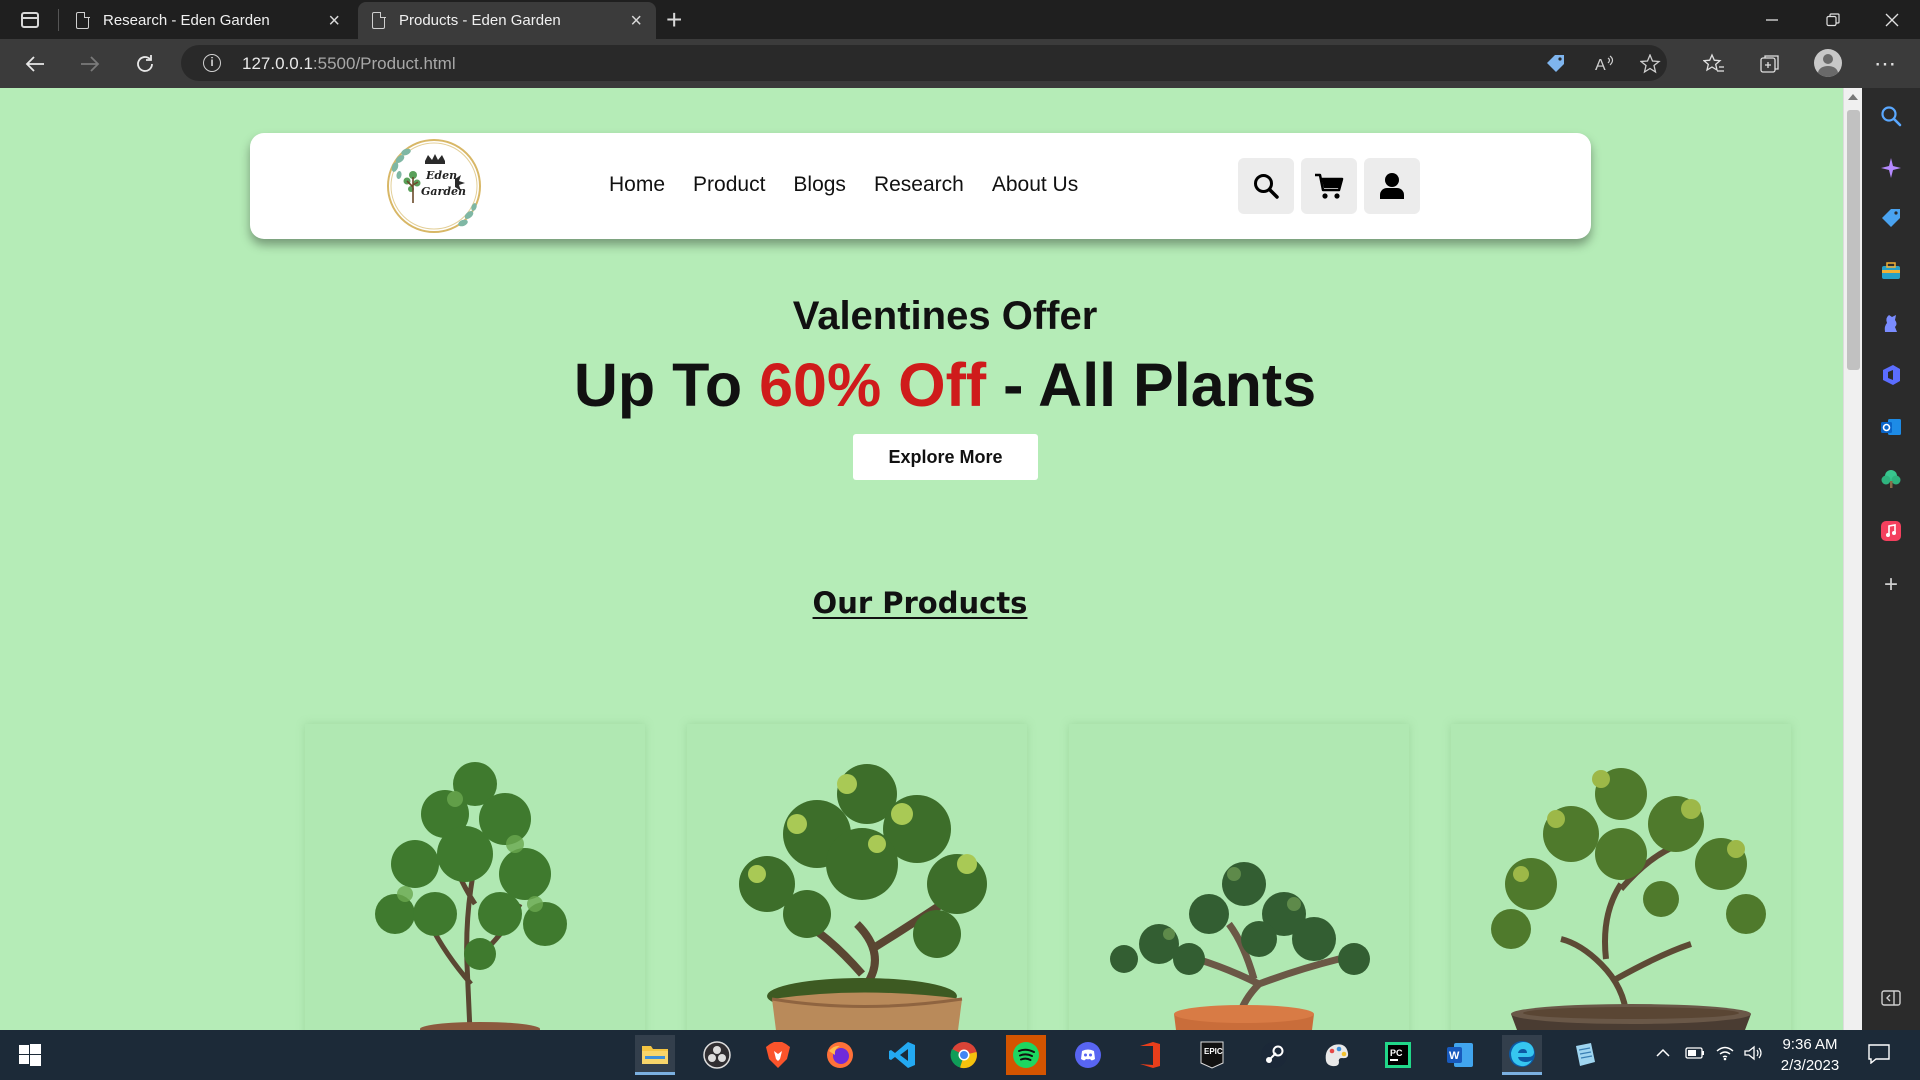  Describe the element at coordinates (58, 20) in the screenshot. I see `tab-separator` at that location.